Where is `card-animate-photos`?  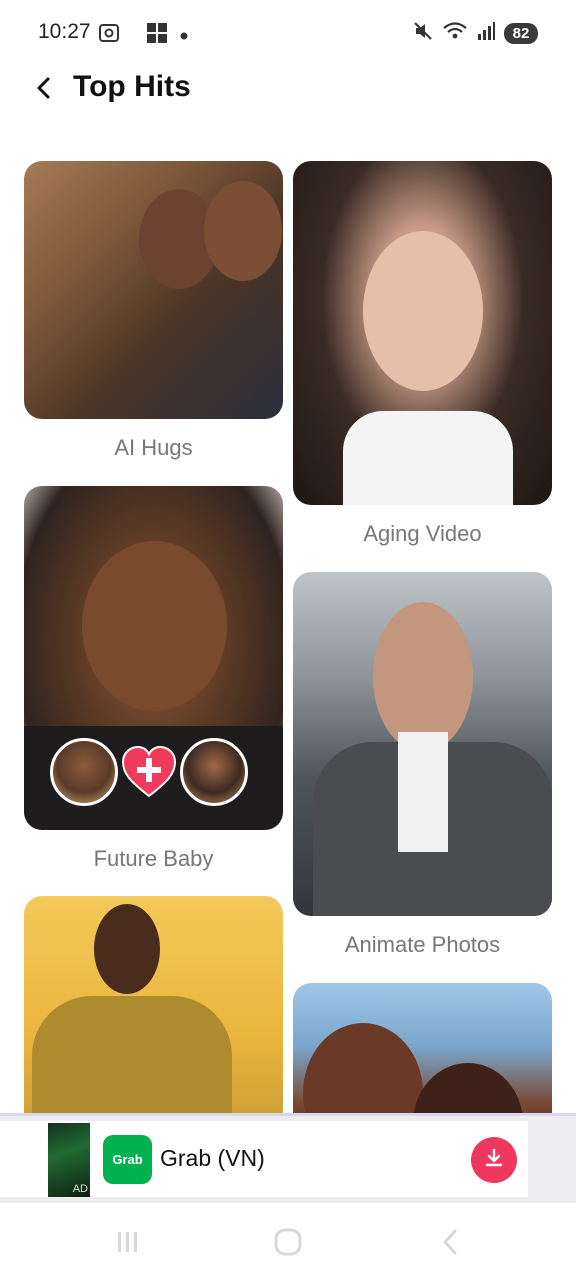
card-animate-photos is located at coordinates (422, 744).